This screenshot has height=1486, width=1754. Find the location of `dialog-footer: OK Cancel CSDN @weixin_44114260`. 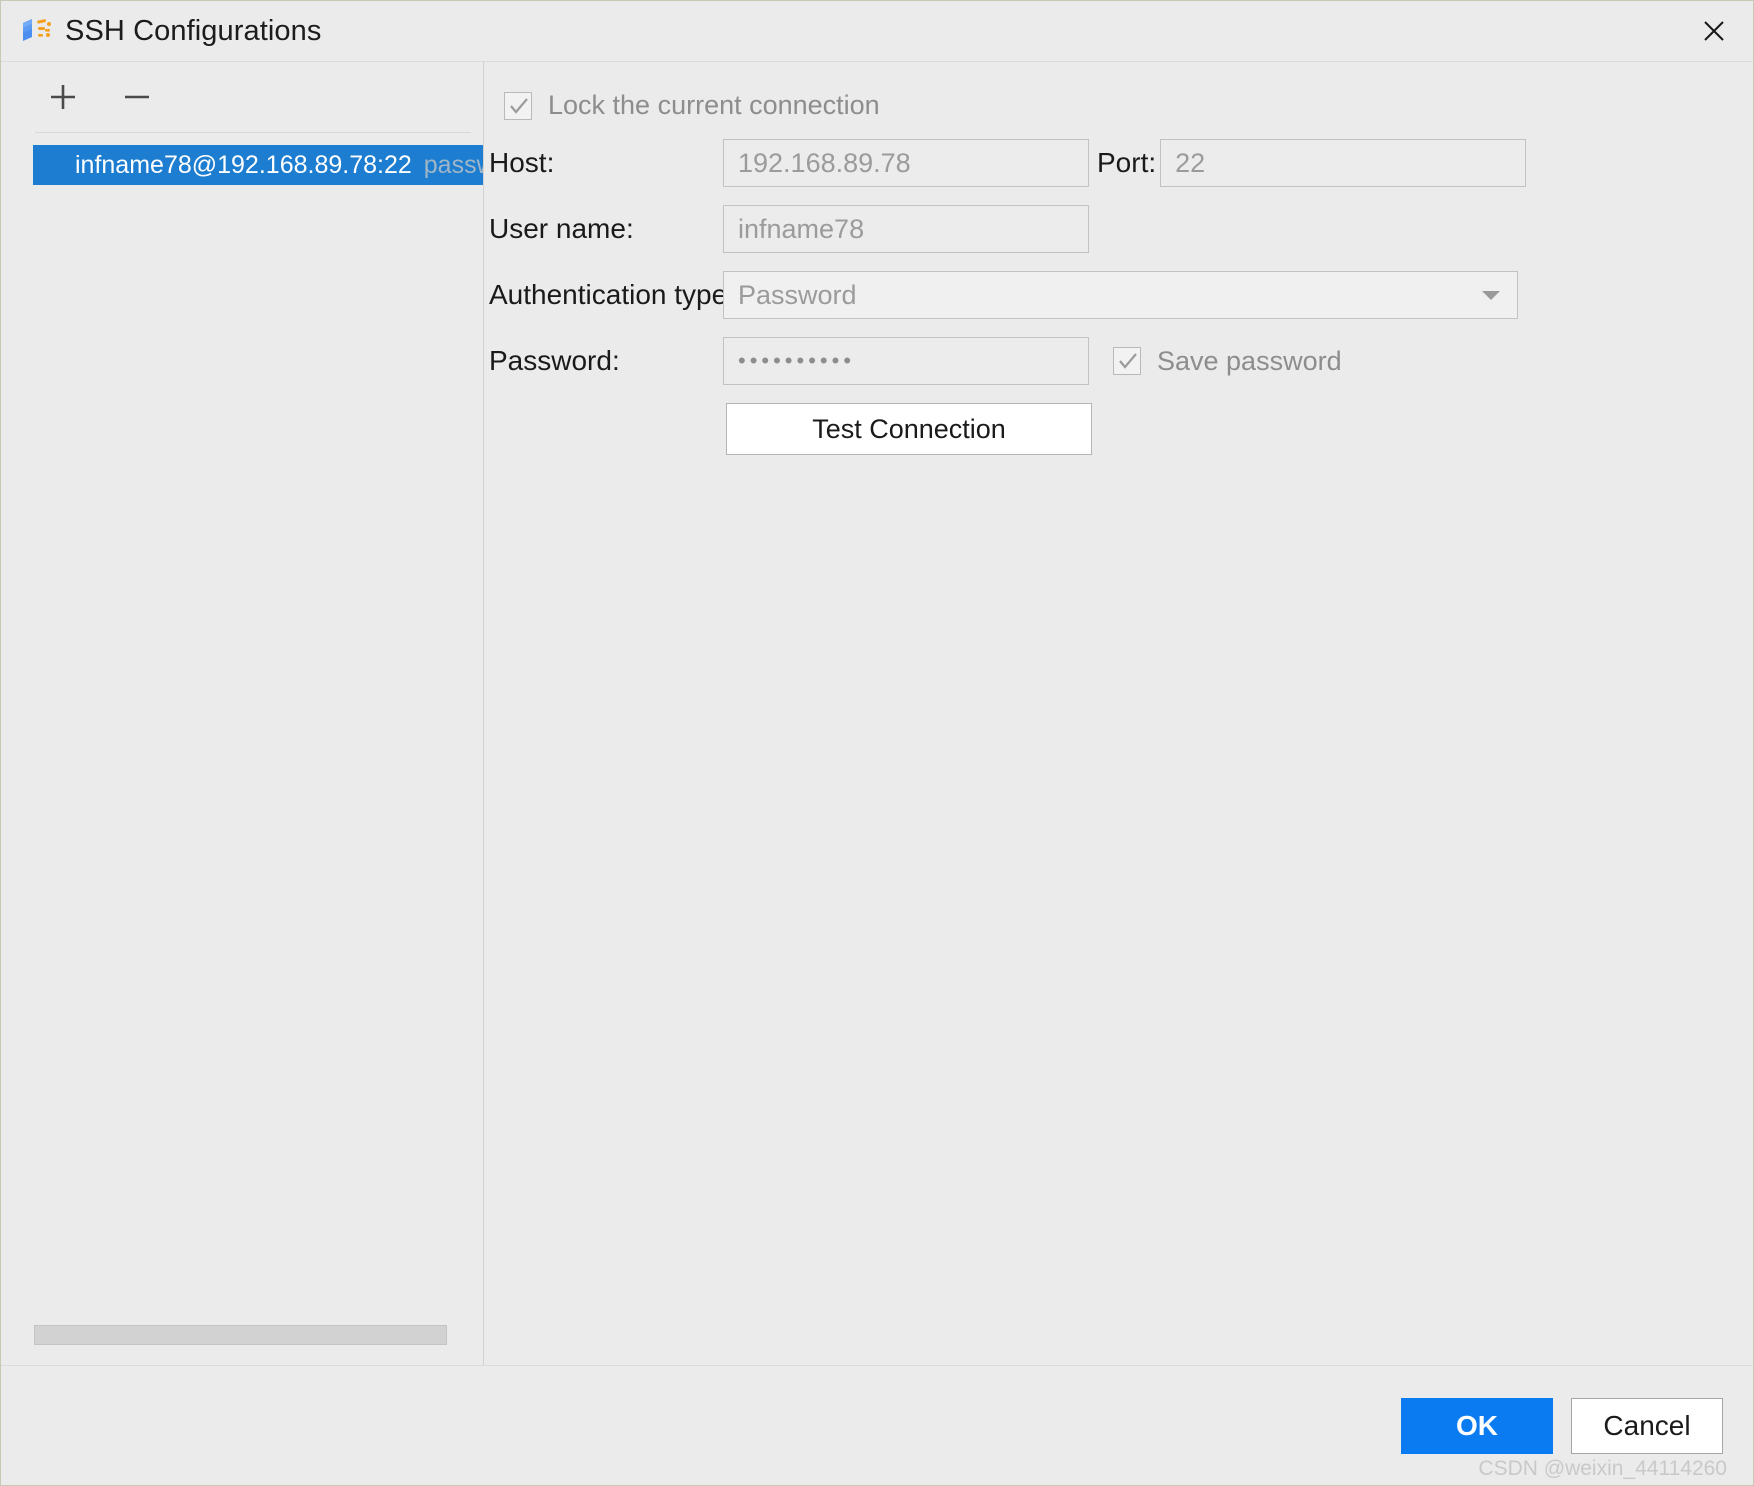

dialog-footer: OK Cancel CSDN @weixin_44114260 is located at coordinates (877, 1425).